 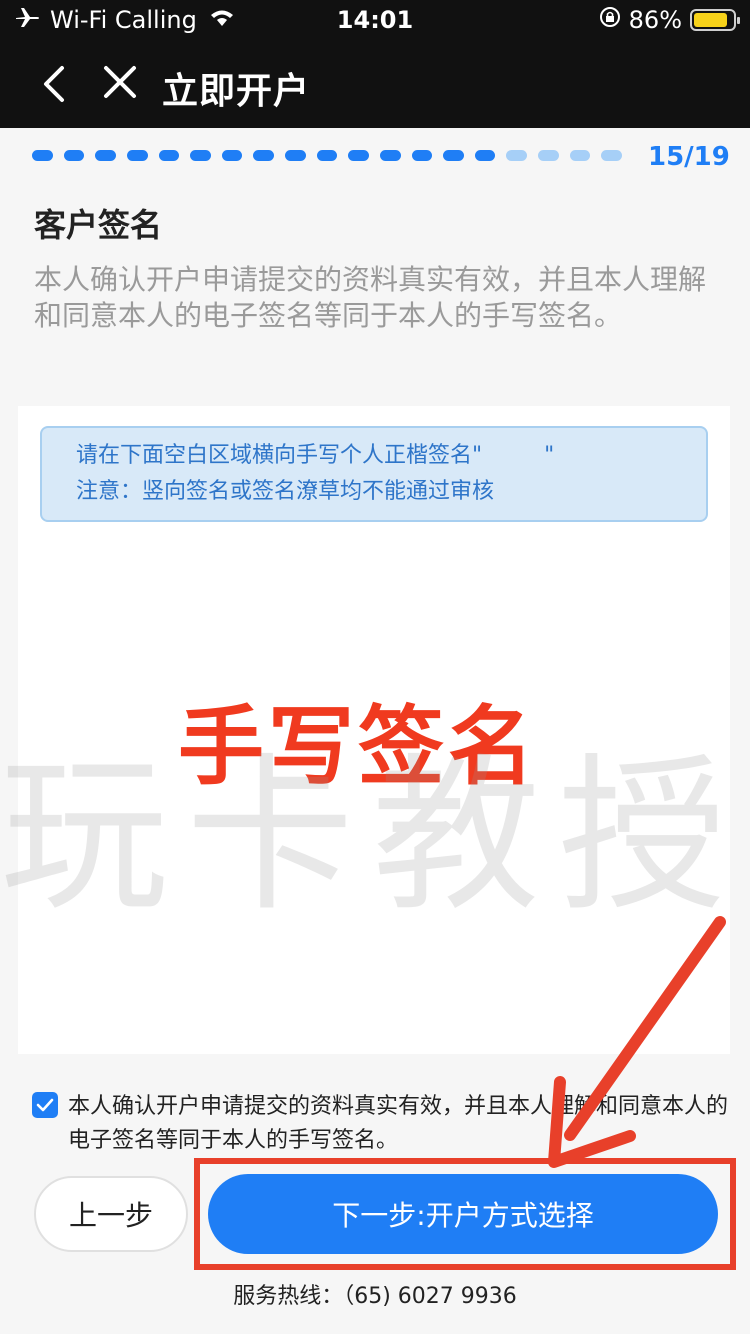 I want to click on page-title: 立即开户, so click(x=236, y=91).